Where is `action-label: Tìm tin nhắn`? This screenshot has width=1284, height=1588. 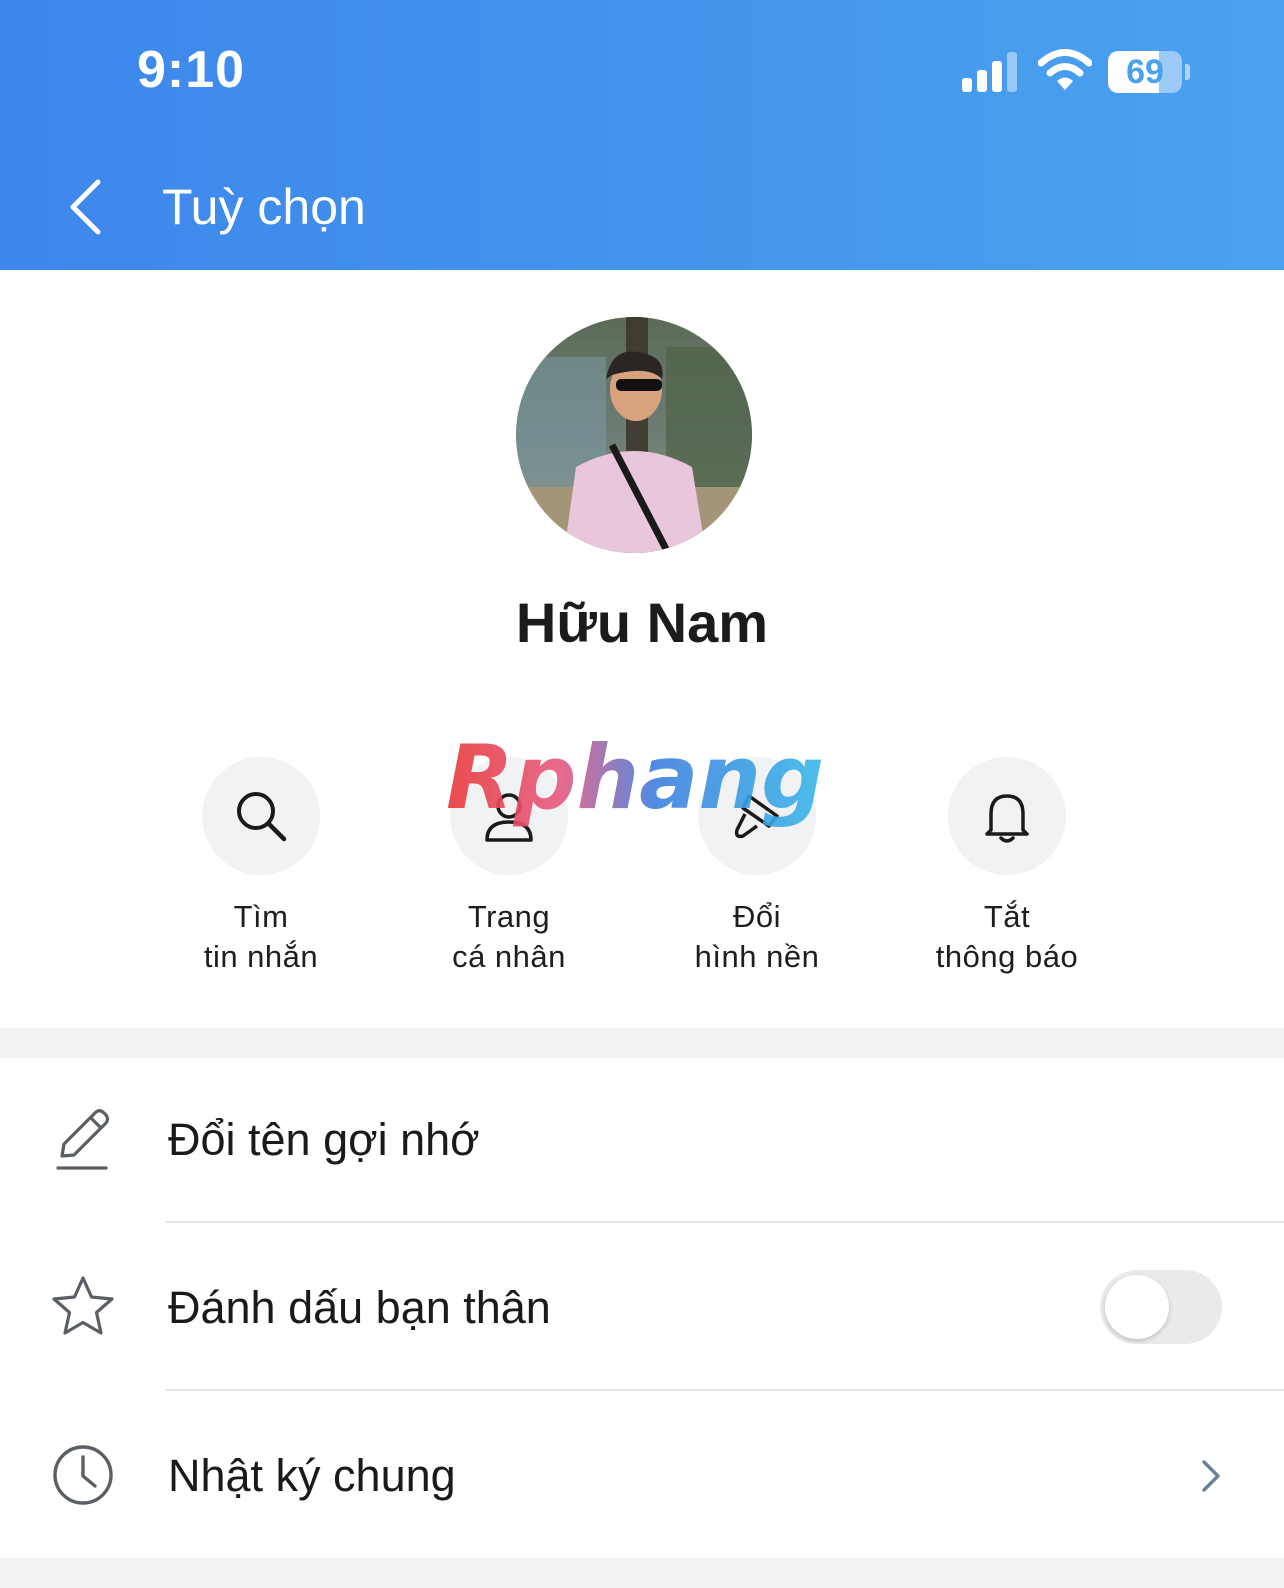 action-label: Tìm tin nhắn is located at coordinates (261, 936).